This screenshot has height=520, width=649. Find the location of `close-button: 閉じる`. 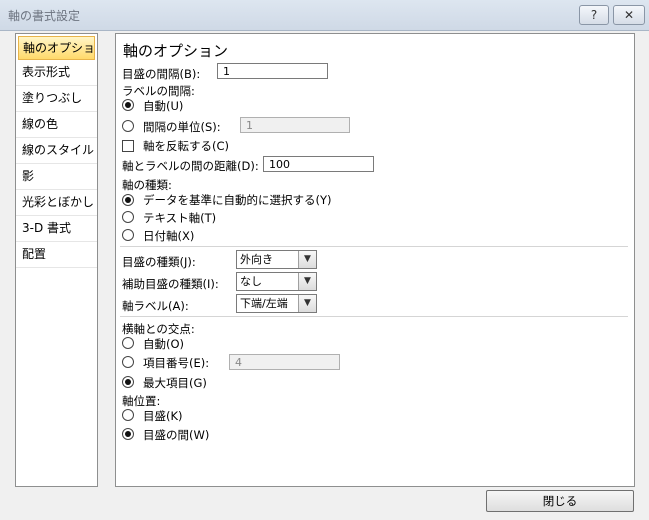

close-button: 閉じる is located at coordinates (560, 501).